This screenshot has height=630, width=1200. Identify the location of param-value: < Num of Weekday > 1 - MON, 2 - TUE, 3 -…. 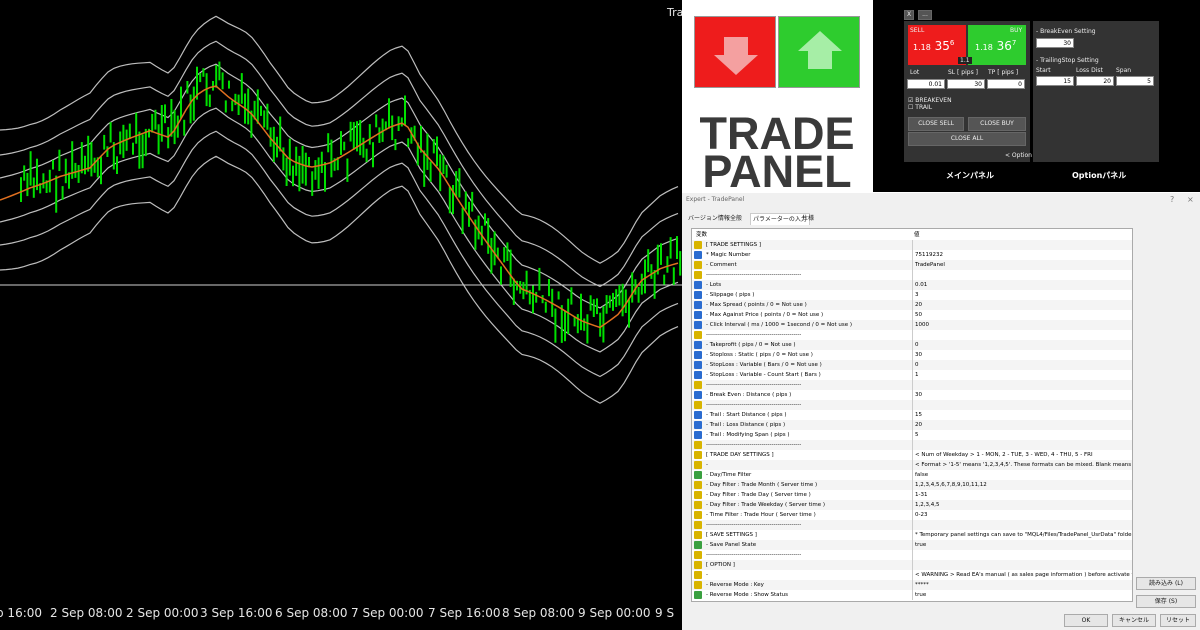
(1022, 455).